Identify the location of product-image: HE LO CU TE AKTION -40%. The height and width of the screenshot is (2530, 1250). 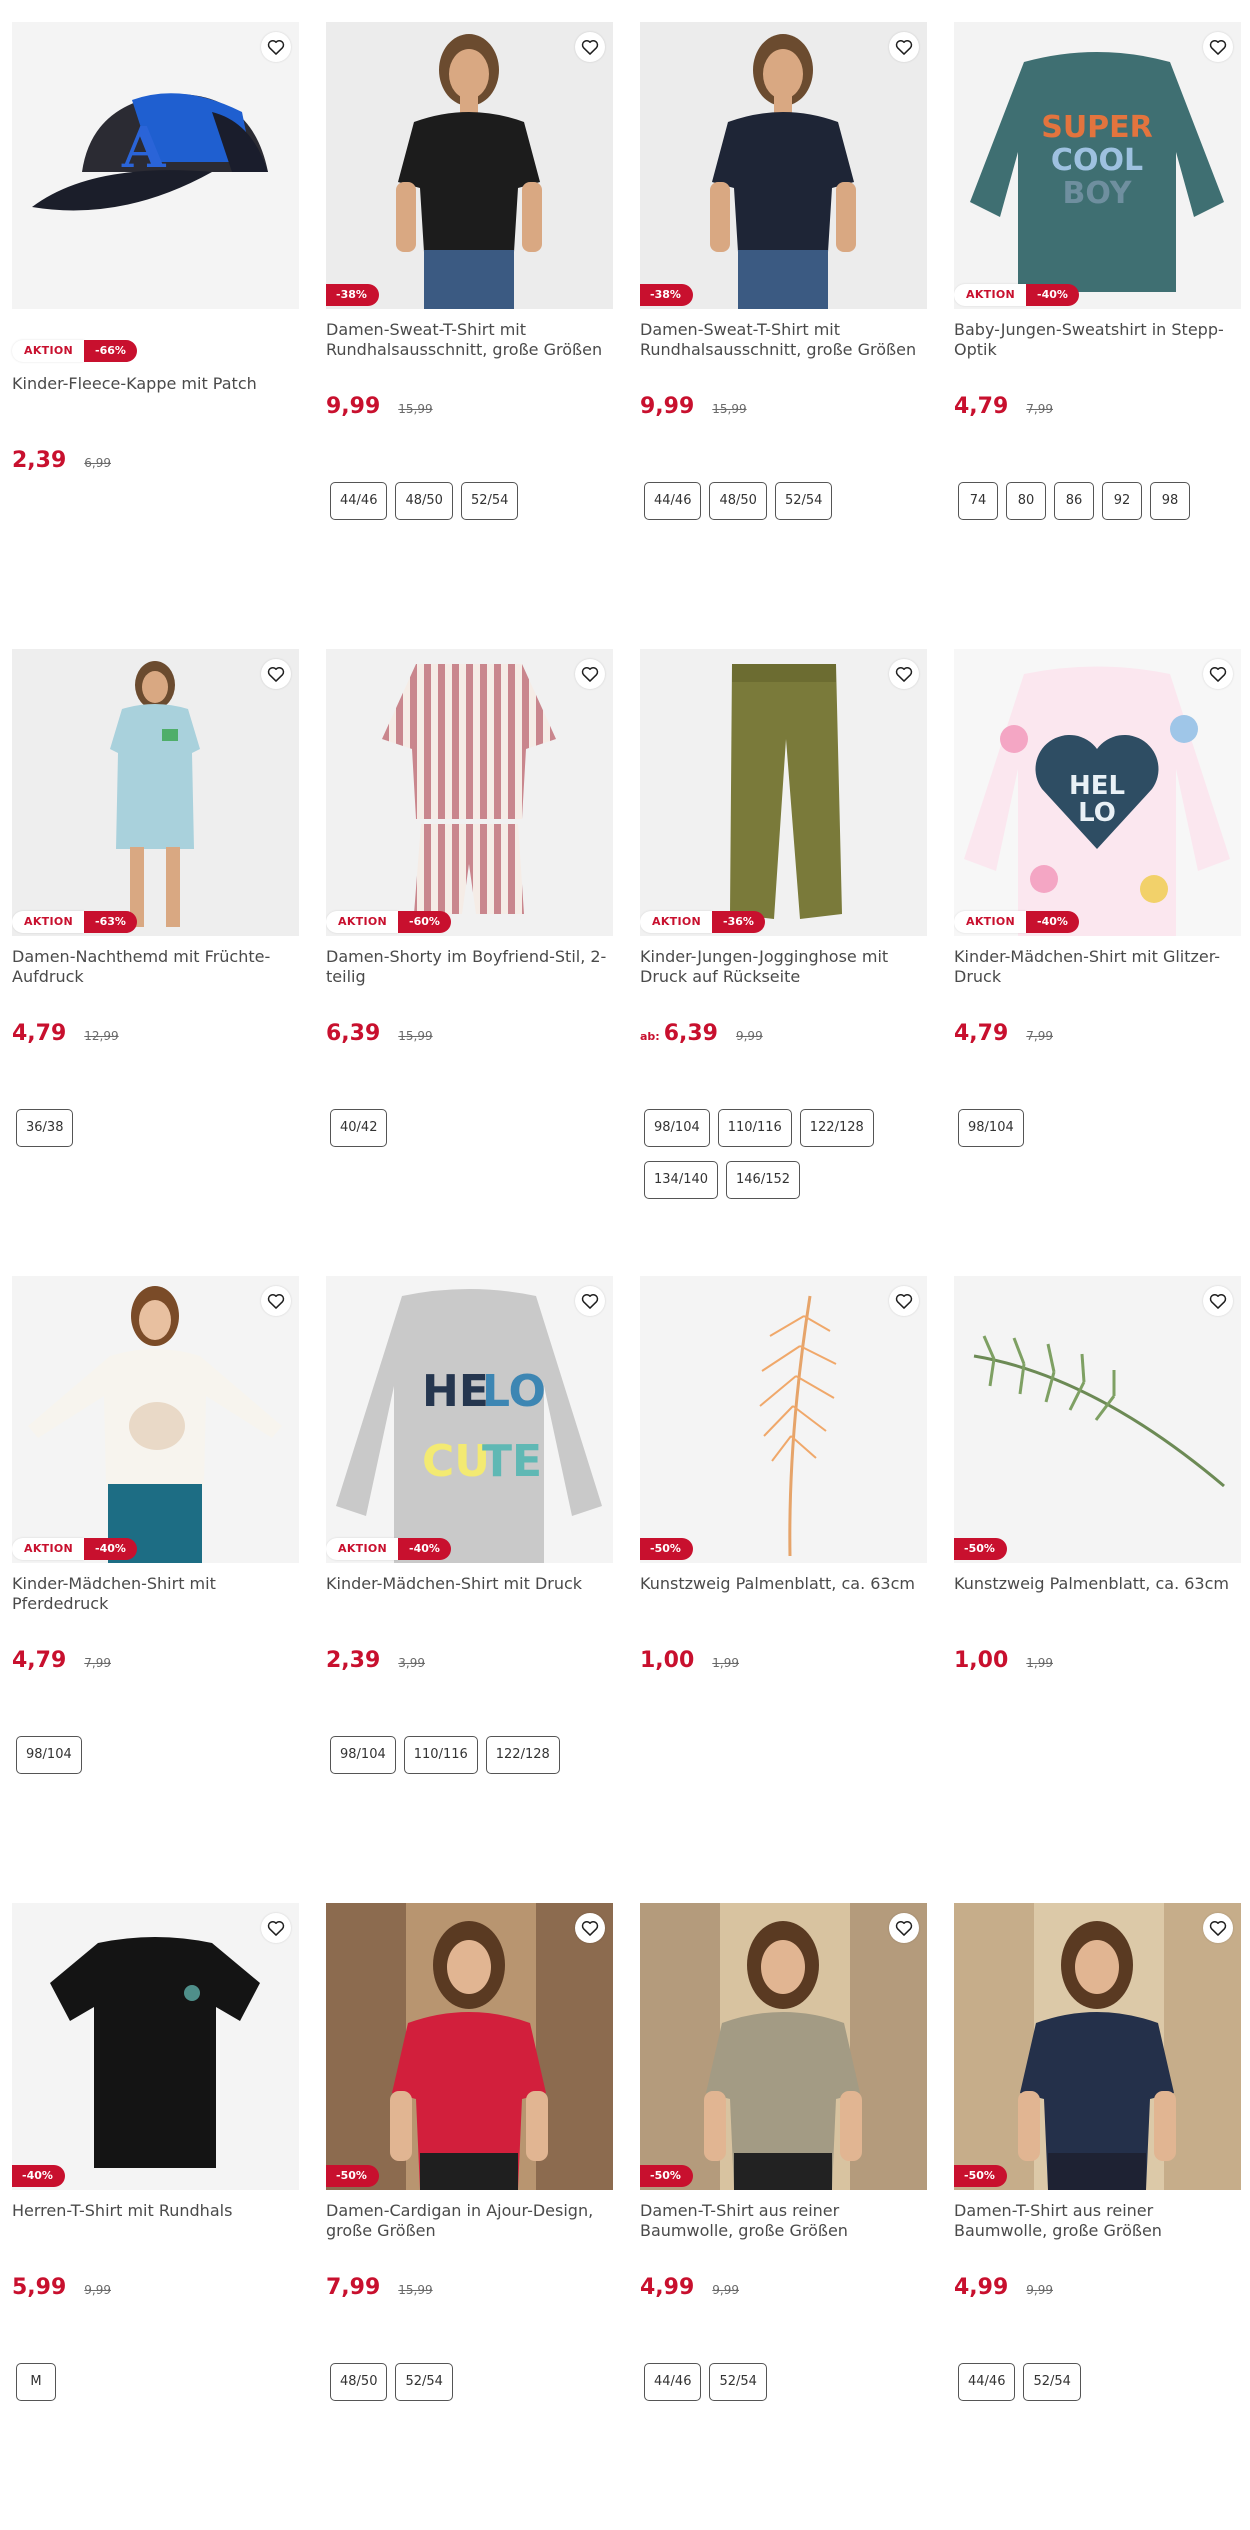
(469, 1419).